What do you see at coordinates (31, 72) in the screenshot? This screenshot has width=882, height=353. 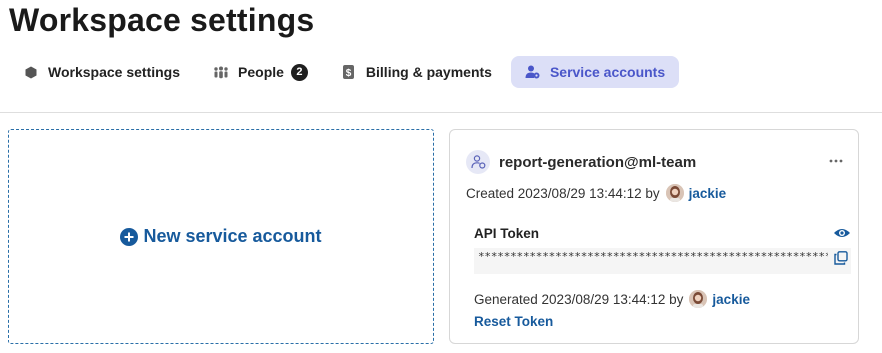 I see `hexagon-icon` at bounding box center [31, 72].